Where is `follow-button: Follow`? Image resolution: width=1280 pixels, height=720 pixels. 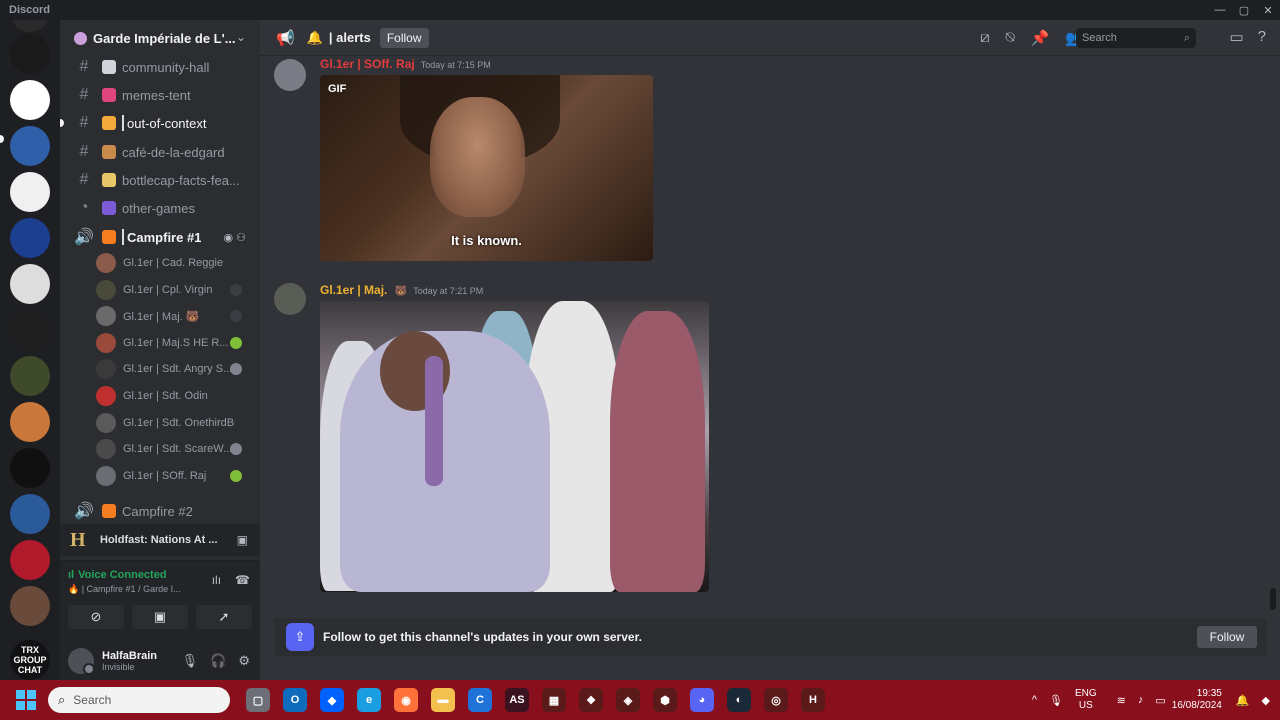
follow-button: Follow is located at coordinates (1227, 637).